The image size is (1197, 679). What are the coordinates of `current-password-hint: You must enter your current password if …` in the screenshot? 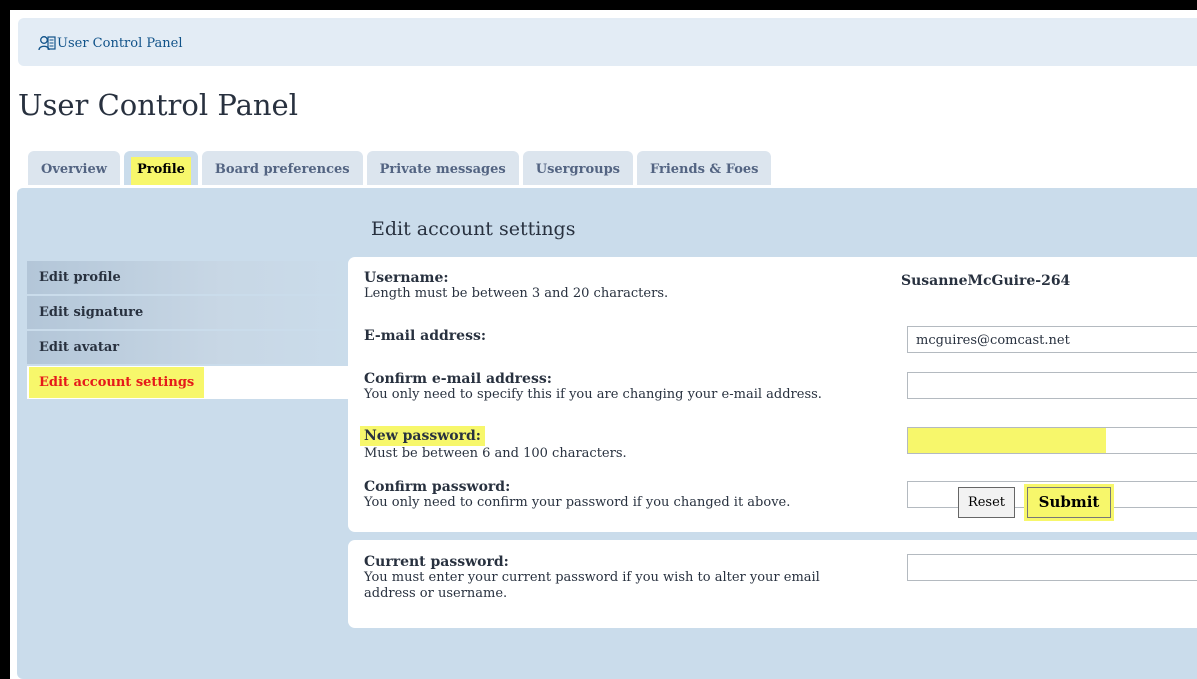 It's located at (592, 585).